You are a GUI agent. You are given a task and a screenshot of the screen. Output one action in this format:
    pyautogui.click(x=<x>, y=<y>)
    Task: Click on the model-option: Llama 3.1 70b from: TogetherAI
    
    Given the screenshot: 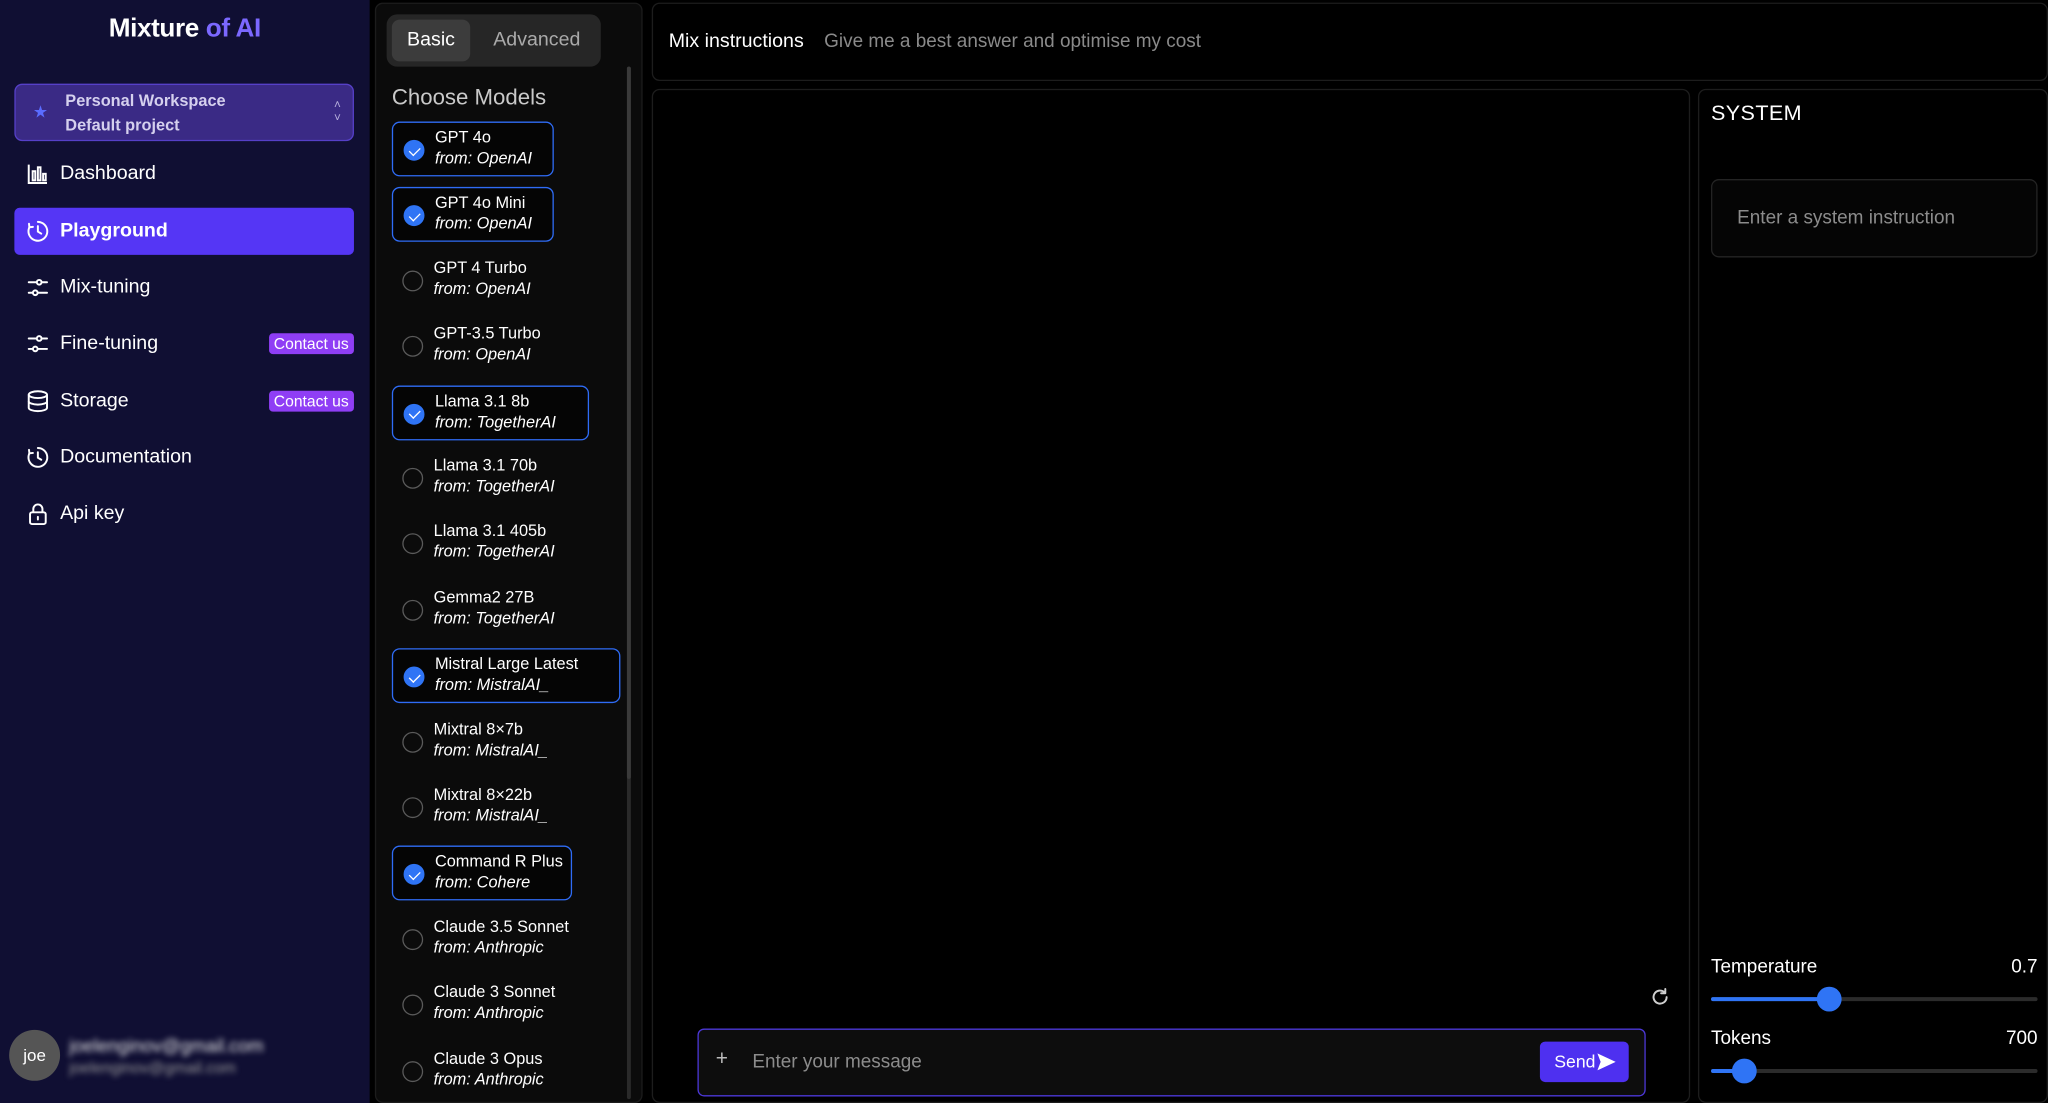 What is the action you would take?
    pyautogui.click(x=490, y=478)
    